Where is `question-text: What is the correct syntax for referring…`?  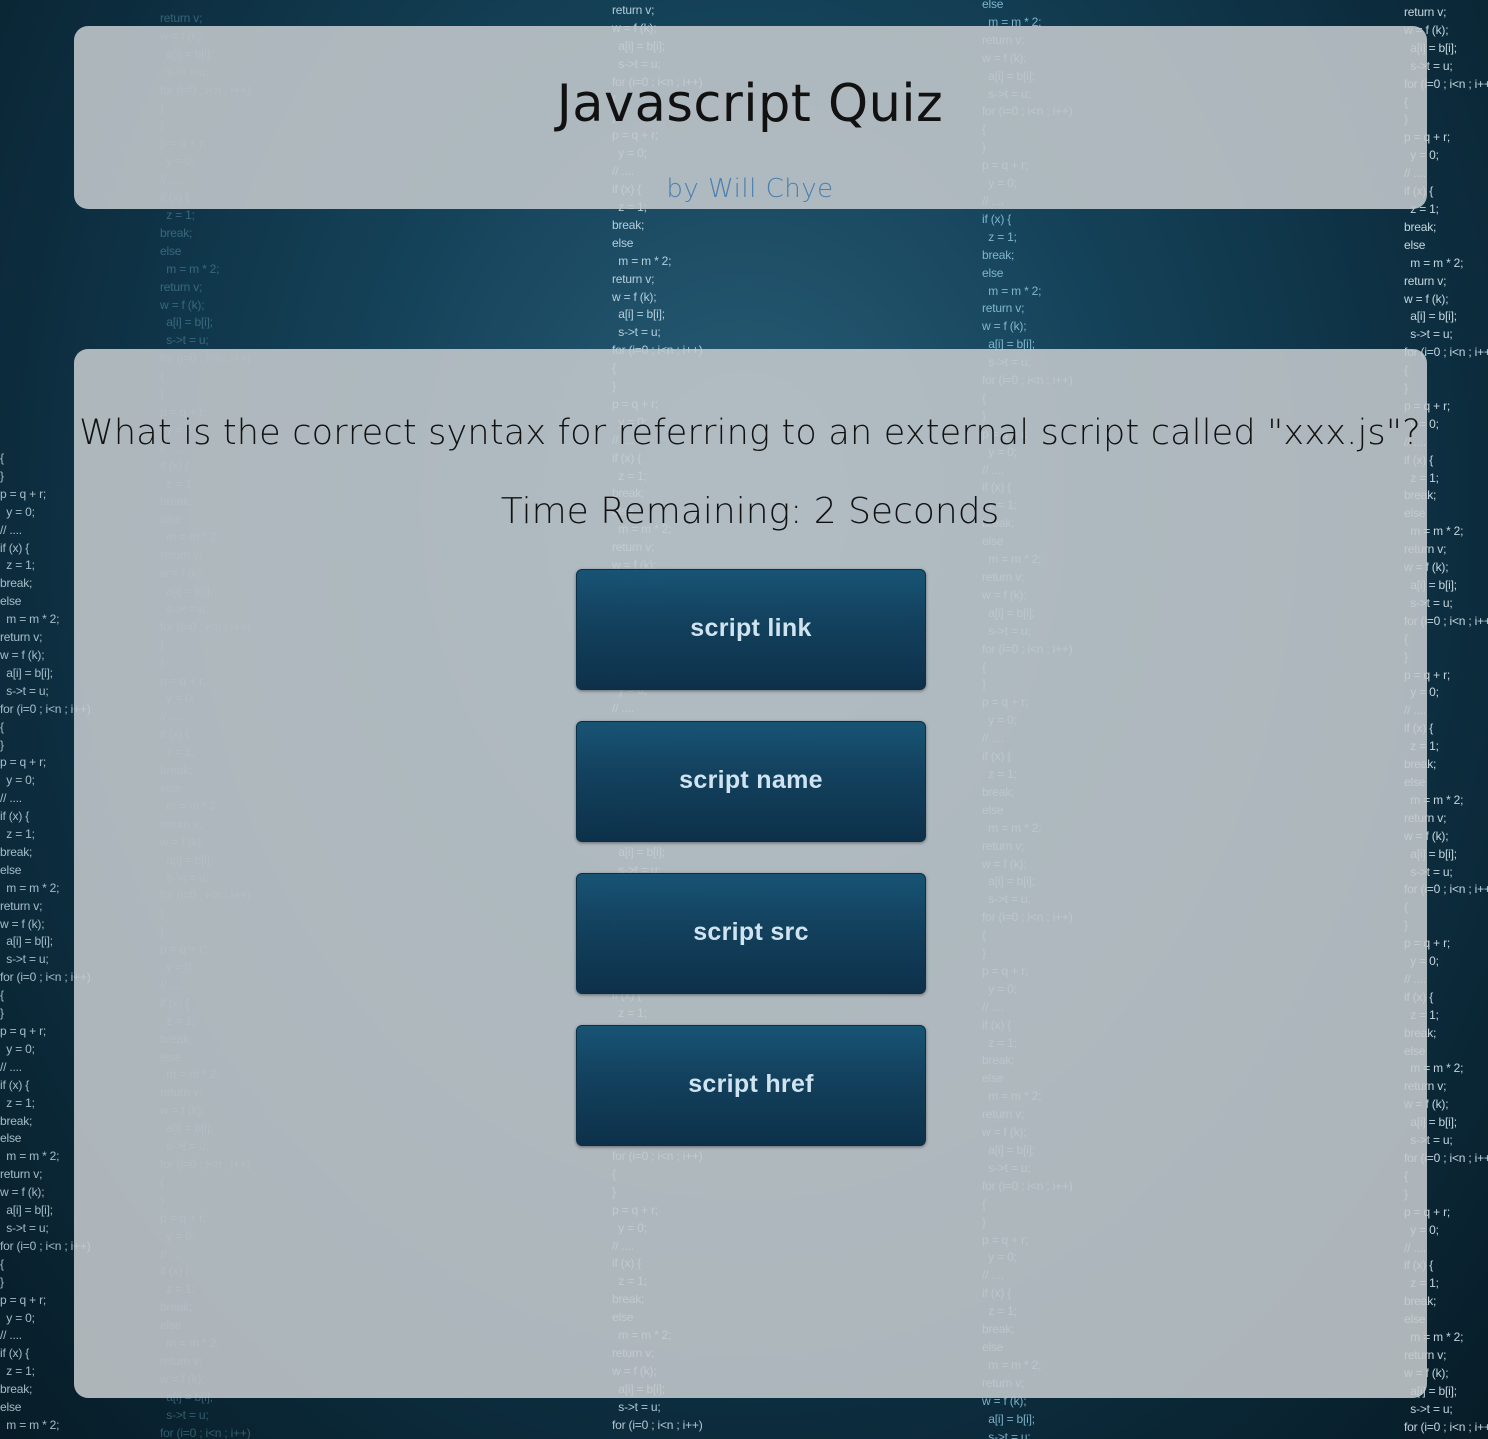
question-text: What is the correct syntax for referring… is located at coordinates (750, 433).